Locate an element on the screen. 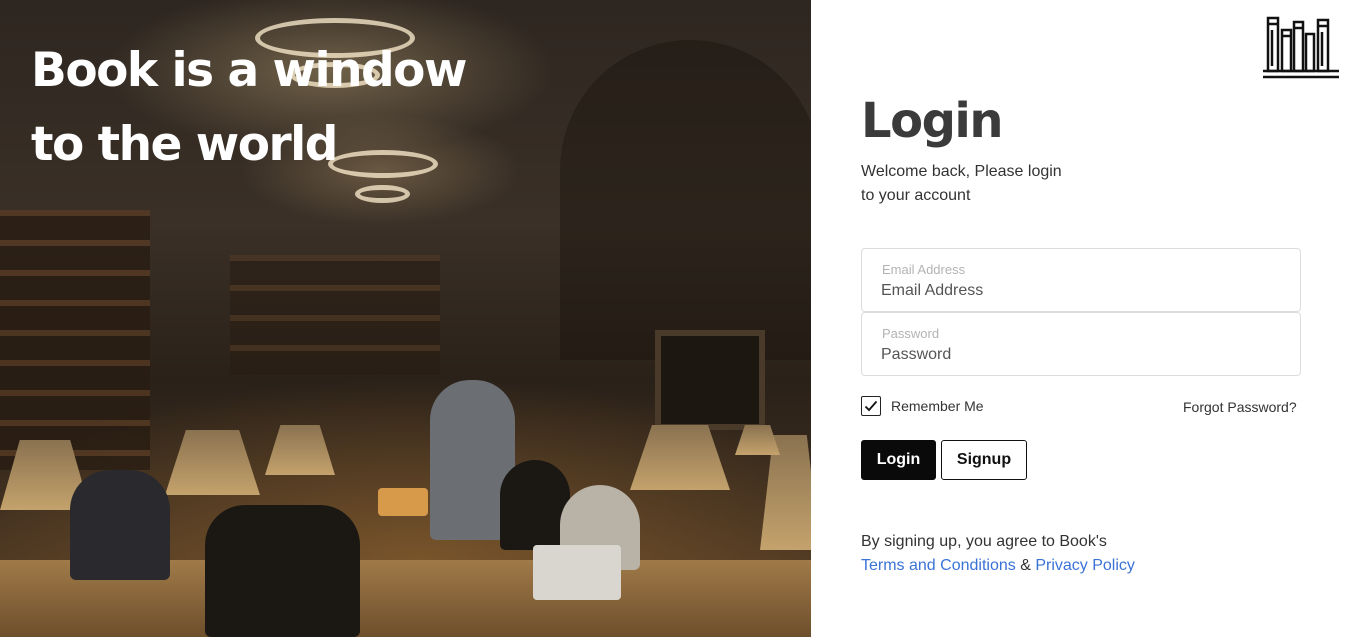 This screenshot has width=1351, height=637. email-field-label: Email Address is located at coordinates (924, 269).